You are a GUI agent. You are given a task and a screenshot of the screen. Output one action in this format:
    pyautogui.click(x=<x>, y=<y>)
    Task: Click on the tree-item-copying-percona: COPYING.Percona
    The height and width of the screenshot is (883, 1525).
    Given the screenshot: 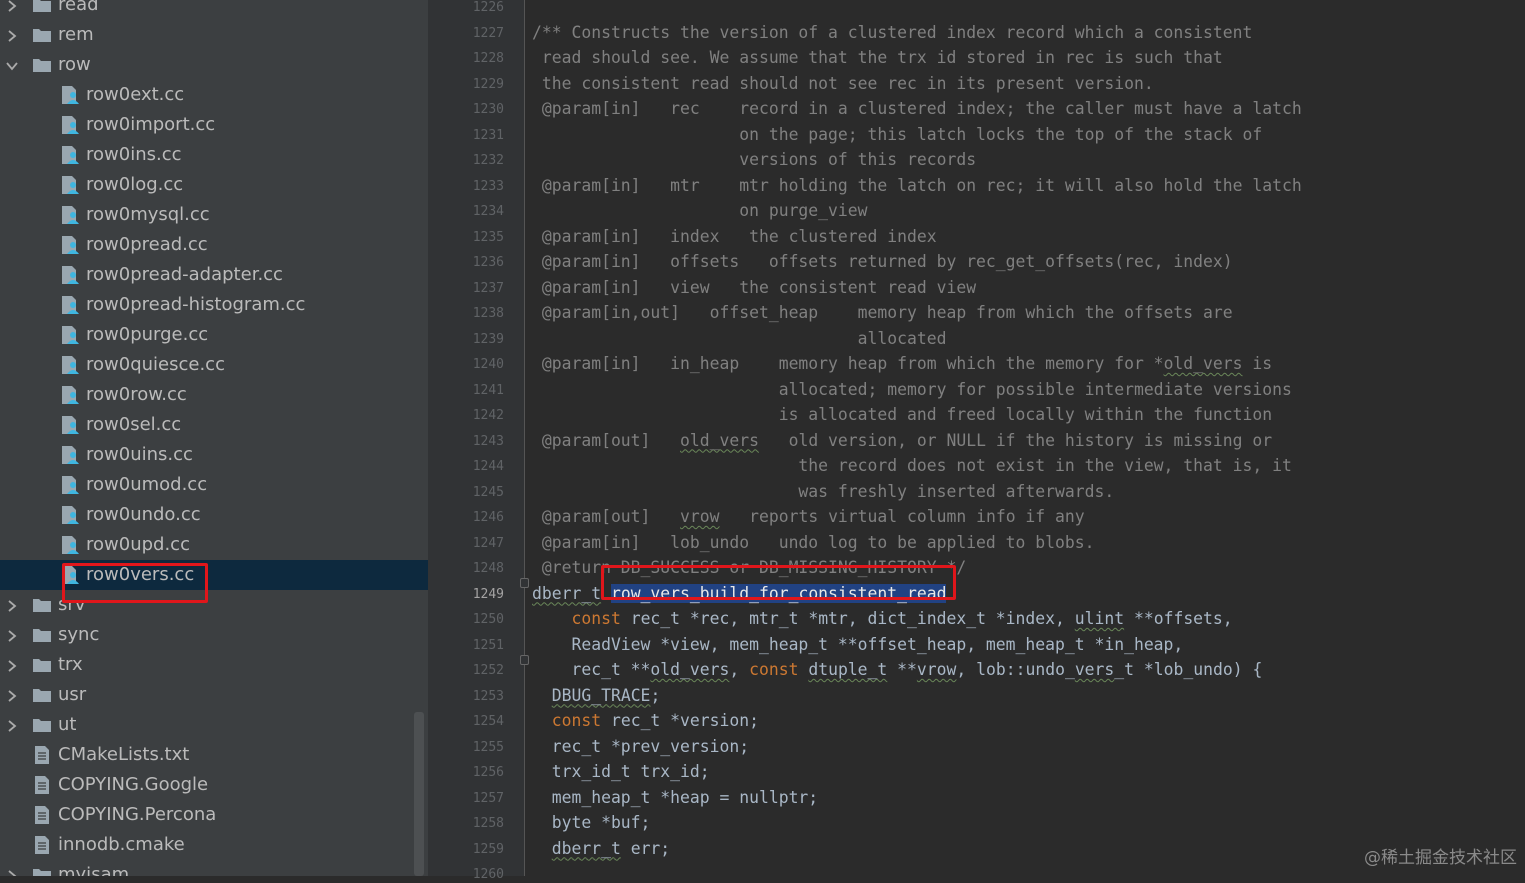 What is the action you would take?
    pyautogui.click(x=214, y=815)
    